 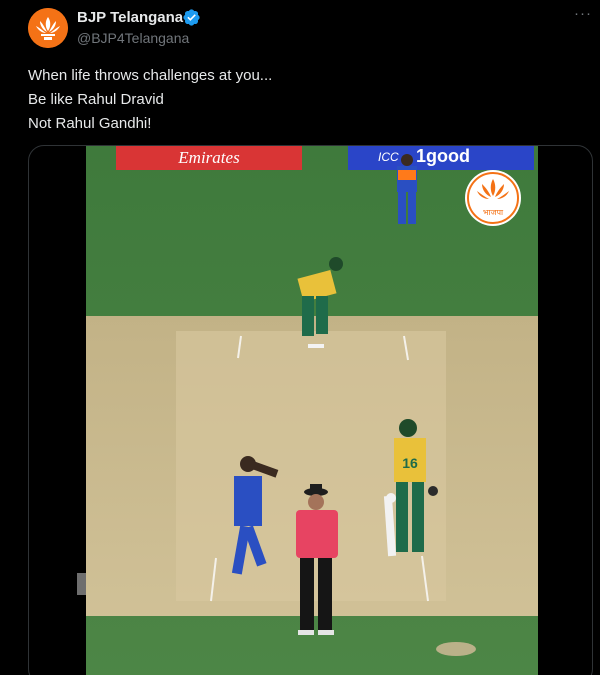 What do you see at coordinates (410, 463) in the screenshot?
I see `jersey-number: 16` at bounding box center [410, 463].